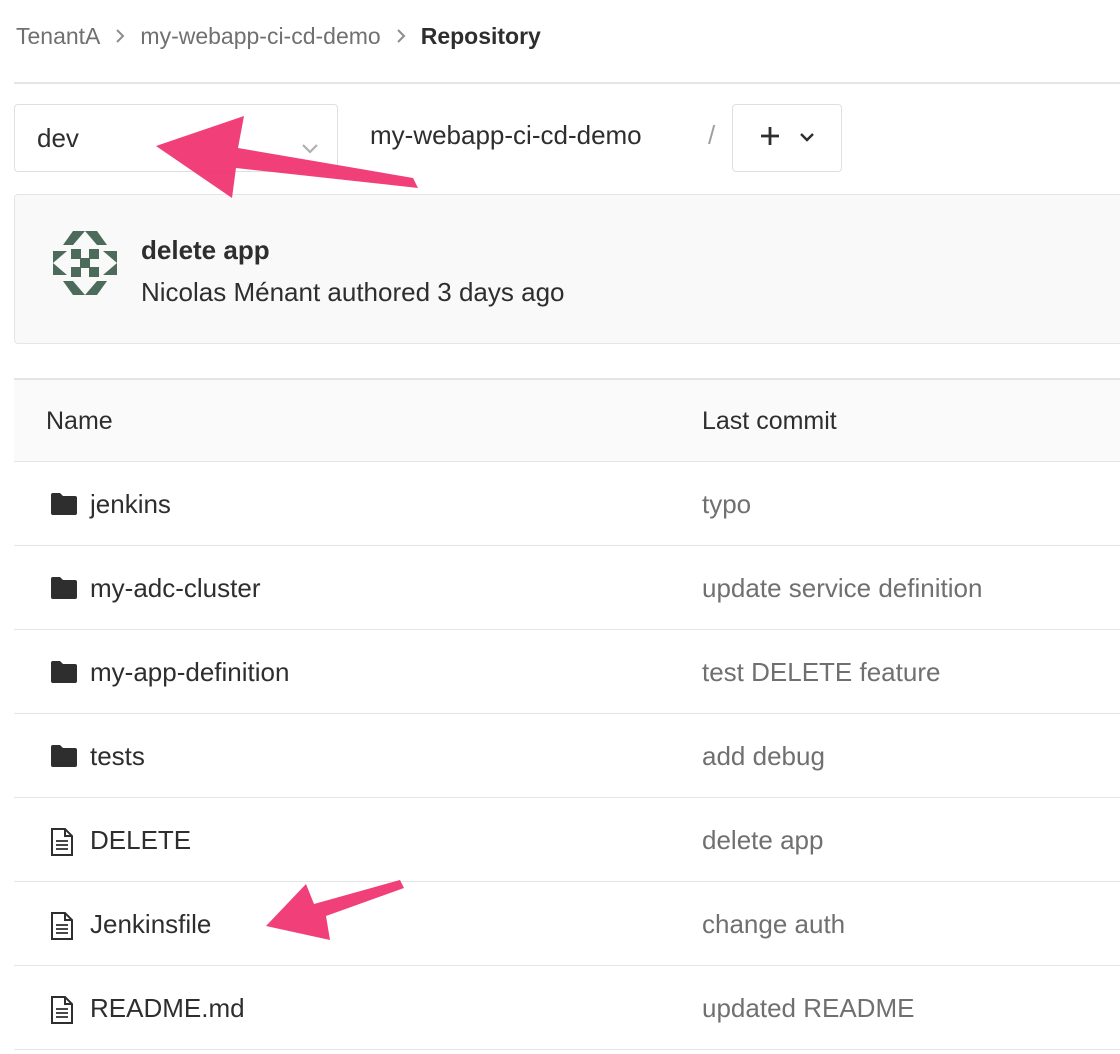 The width and height of the screenshot is (1120, 1054). Describe the element at coordinates (58, 36) in the screenshot. I see `breadcrumb-tenant: TenantA` at that location.